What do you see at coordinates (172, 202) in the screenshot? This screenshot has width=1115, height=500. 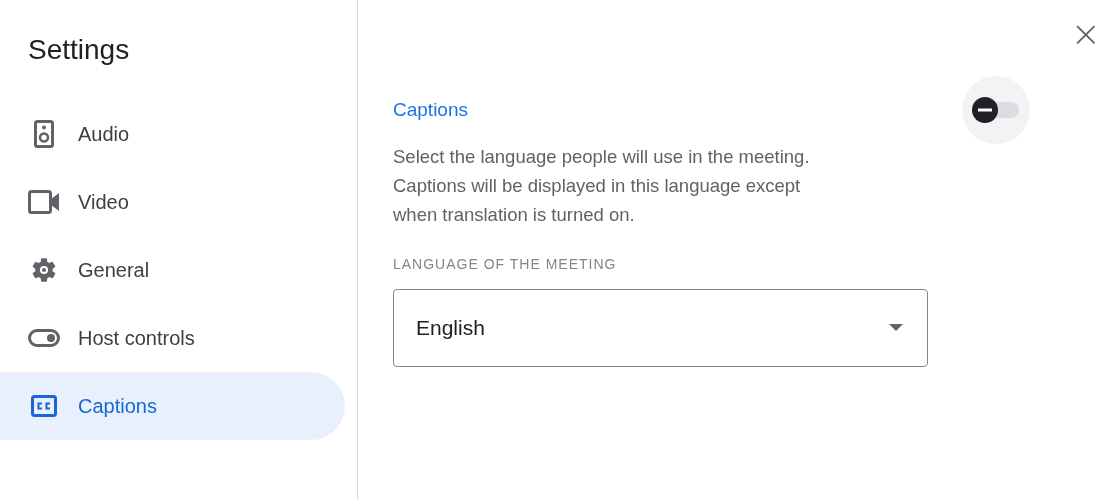 I see `sidebar-item: Video` at bounding box center [172, 202].